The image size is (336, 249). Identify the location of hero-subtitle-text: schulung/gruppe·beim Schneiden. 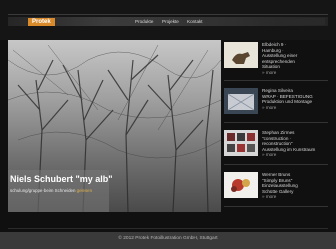
(43, 190).